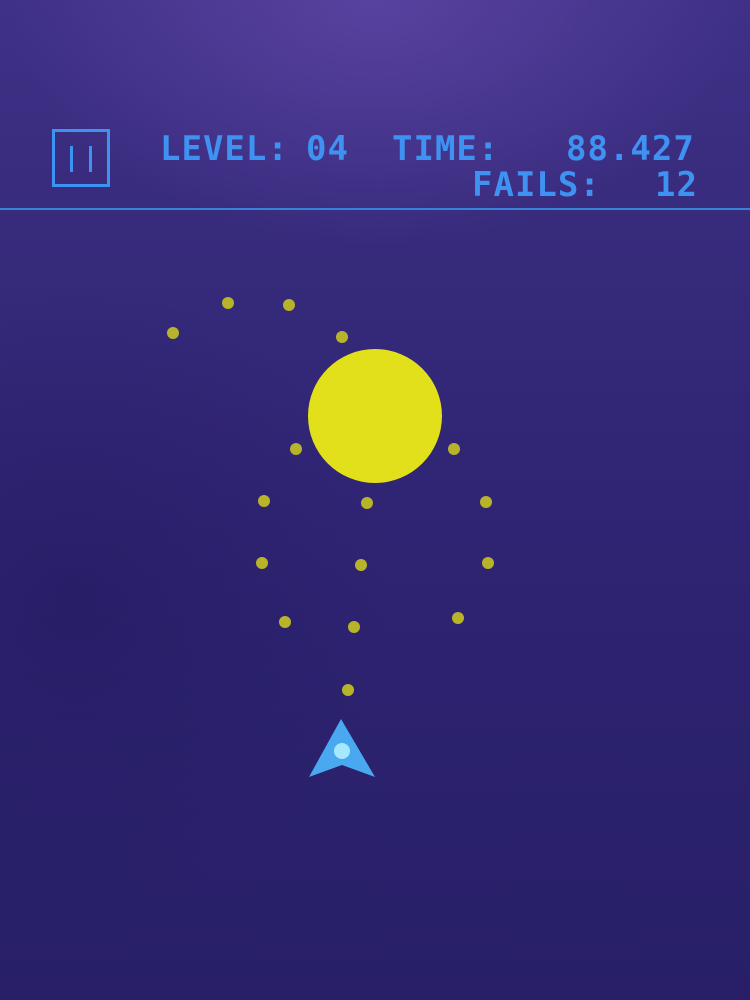 This screenshot has height=1000, width=750. What do you see at coordinates (342, 751) in the screenshot?
I see `ship-core` at bounding box center [342, 751].